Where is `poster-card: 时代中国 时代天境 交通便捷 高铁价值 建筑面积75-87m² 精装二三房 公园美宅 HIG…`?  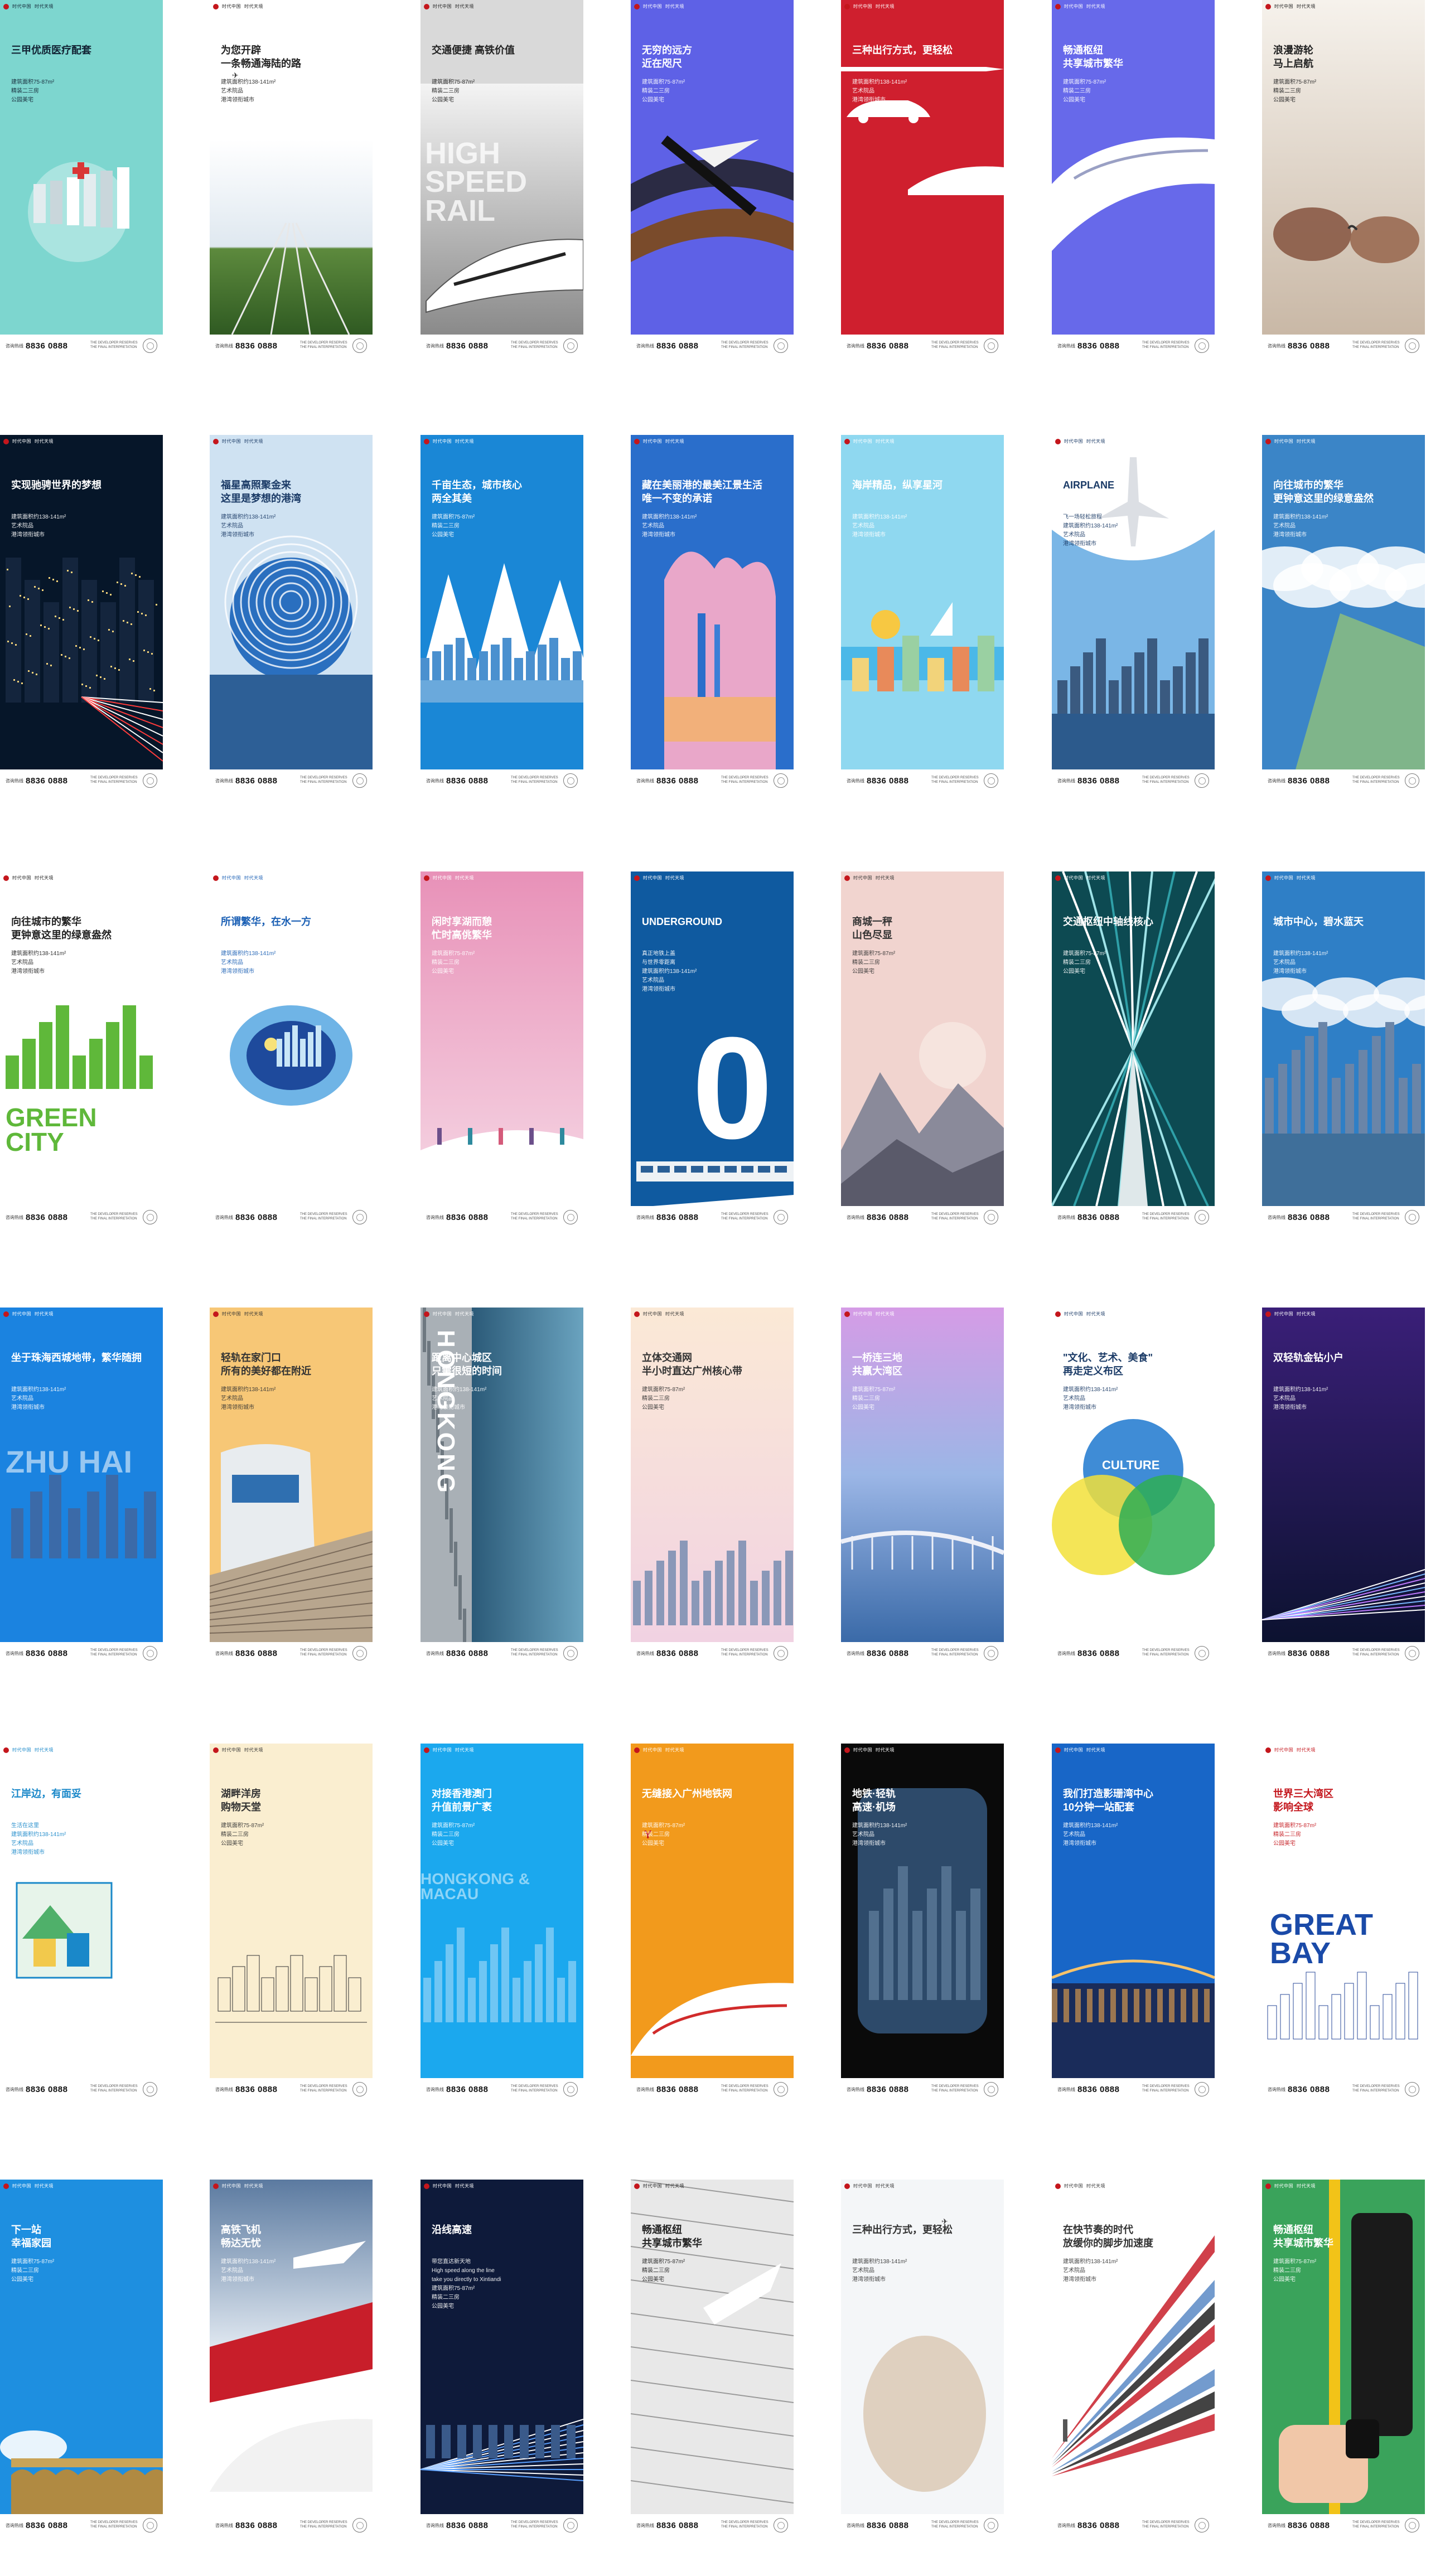
poster-card: 时代中国 时代天境 交通便捷 高铁价值 建筑面积75-87m² 精装二三房 公园美宅 HIG… is located at coordinates (502, 178).